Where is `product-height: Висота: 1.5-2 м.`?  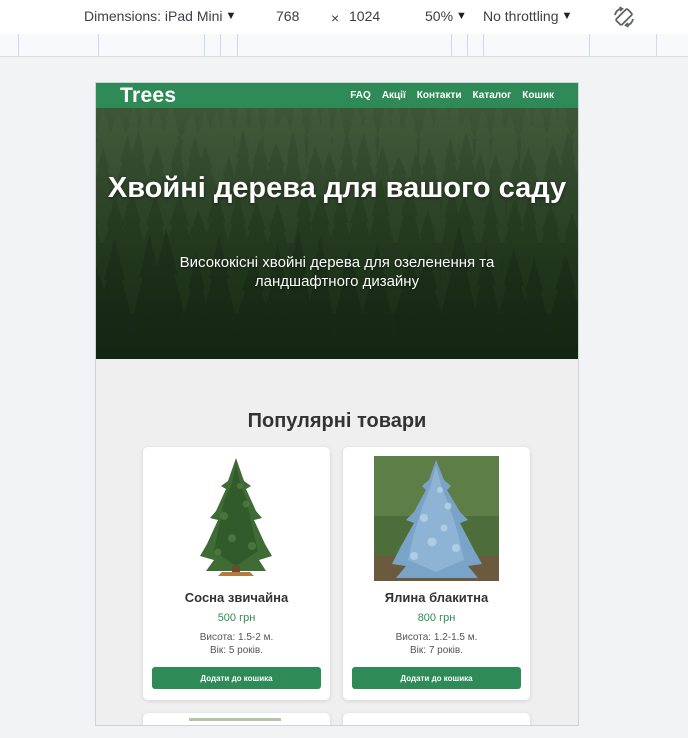
product-height: Висота: 1.5-2 м. is located at coordinates (236, 637).